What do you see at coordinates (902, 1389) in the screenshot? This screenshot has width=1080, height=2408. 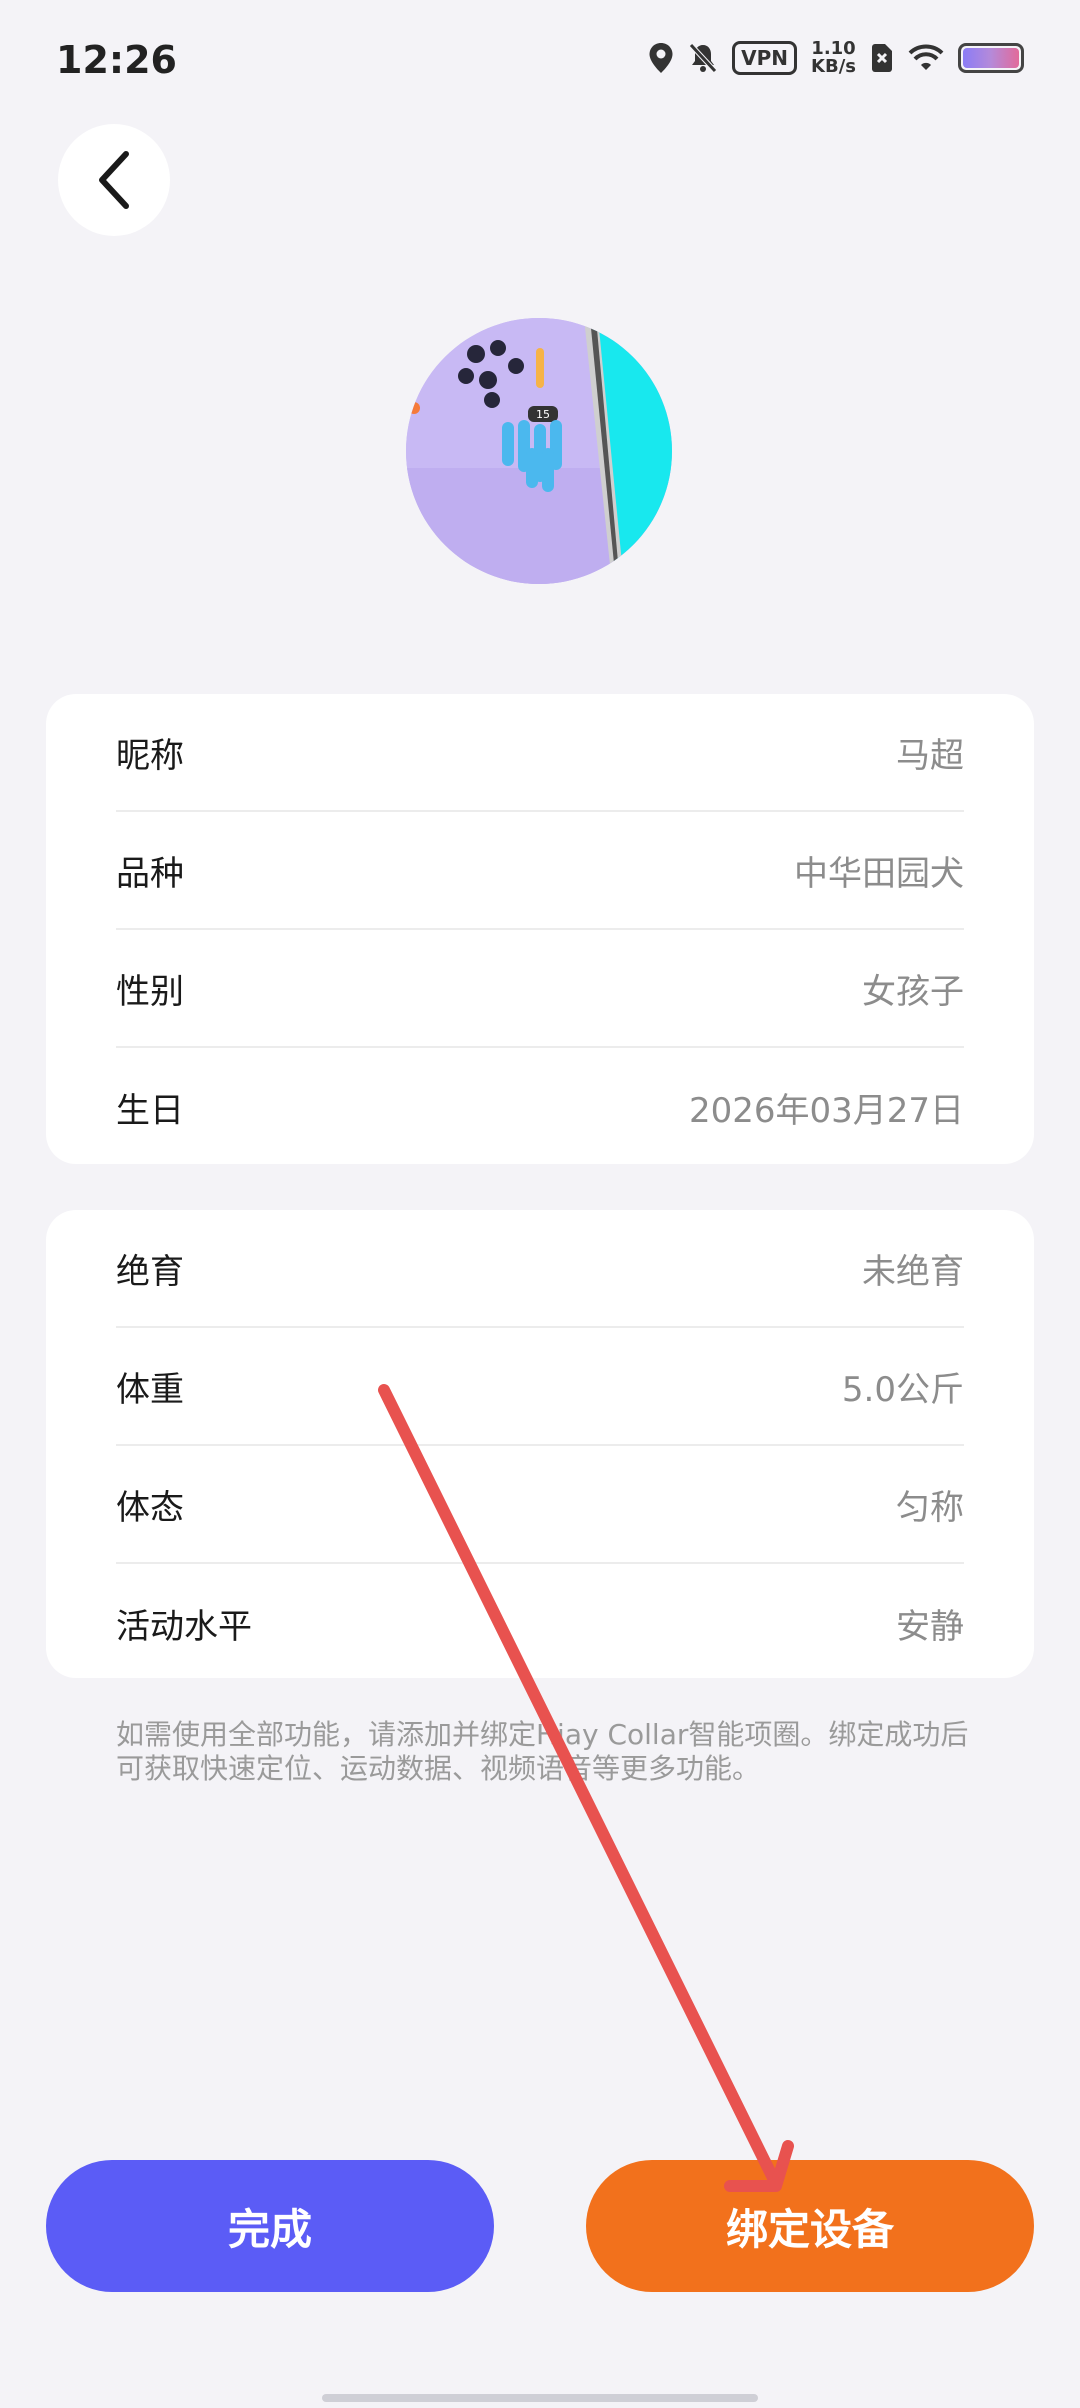 I see `weight-value: 5.0公斤` at bounding box center [902, 1389].